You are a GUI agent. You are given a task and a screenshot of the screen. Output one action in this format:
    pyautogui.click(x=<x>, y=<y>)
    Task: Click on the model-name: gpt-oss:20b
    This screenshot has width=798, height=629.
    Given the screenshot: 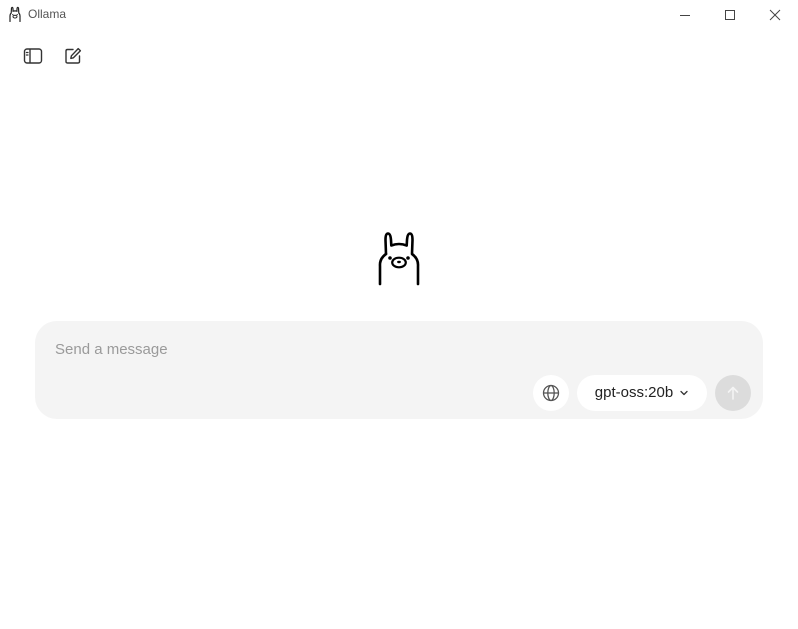 What is the action you would take?
    pyautogui.click(x=634, y=392)
    